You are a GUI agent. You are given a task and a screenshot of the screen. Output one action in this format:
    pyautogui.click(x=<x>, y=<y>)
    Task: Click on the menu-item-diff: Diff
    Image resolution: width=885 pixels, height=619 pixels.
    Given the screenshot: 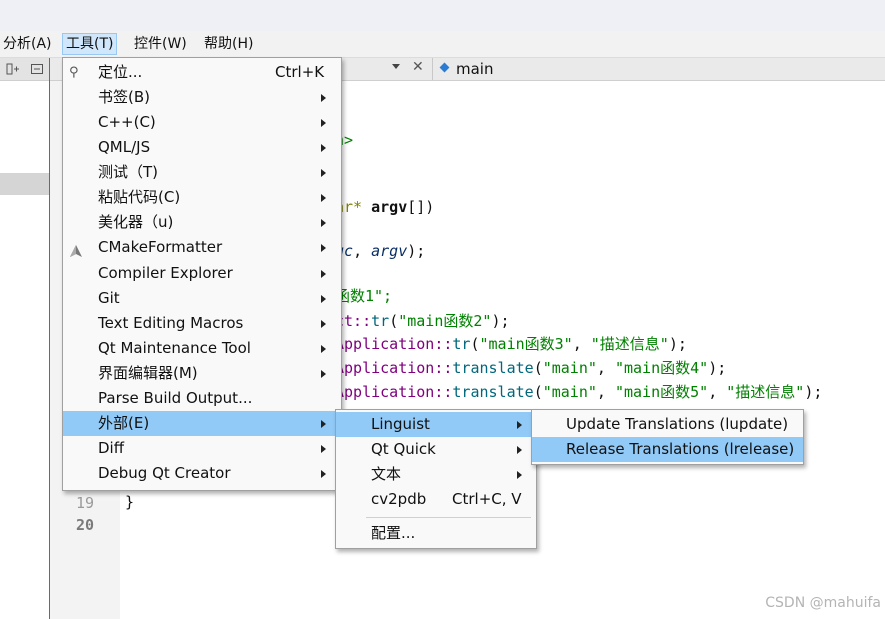 What is the action you would take?
    pyautogui.click(x=202, y=448)
    